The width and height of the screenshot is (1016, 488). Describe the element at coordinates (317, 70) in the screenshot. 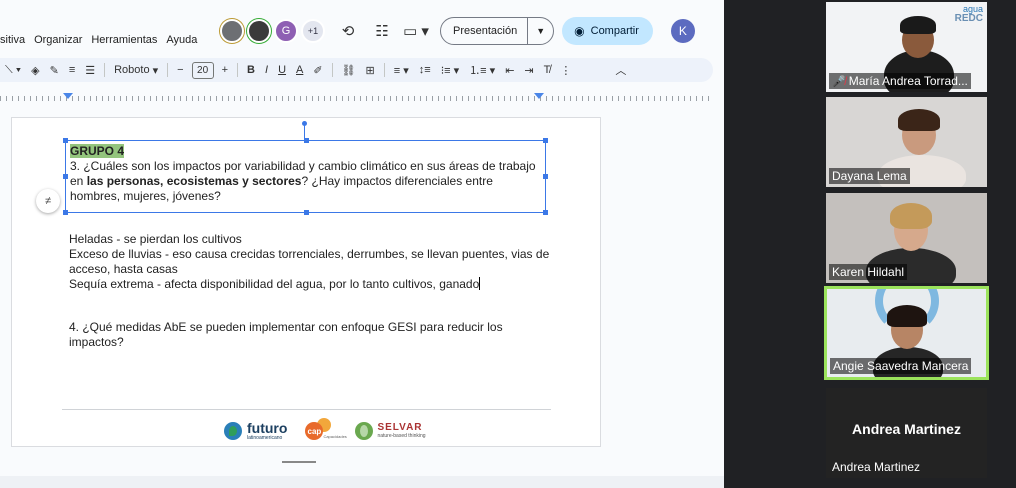

I see `highlight-icon: ✐` at that location.